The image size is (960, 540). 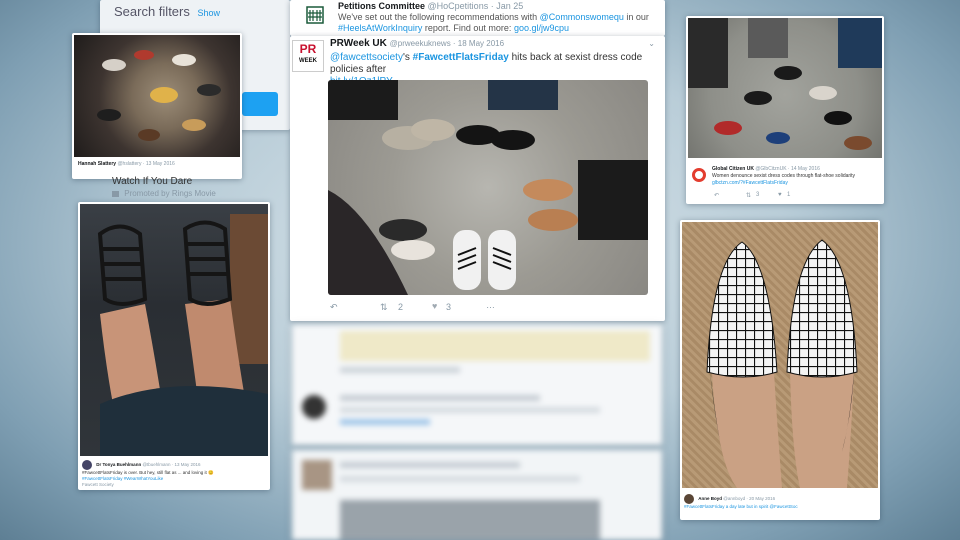 I want to click on tweet-handle: @GlbCitznUK · 14 May 2016, so click(x=787, y=169).